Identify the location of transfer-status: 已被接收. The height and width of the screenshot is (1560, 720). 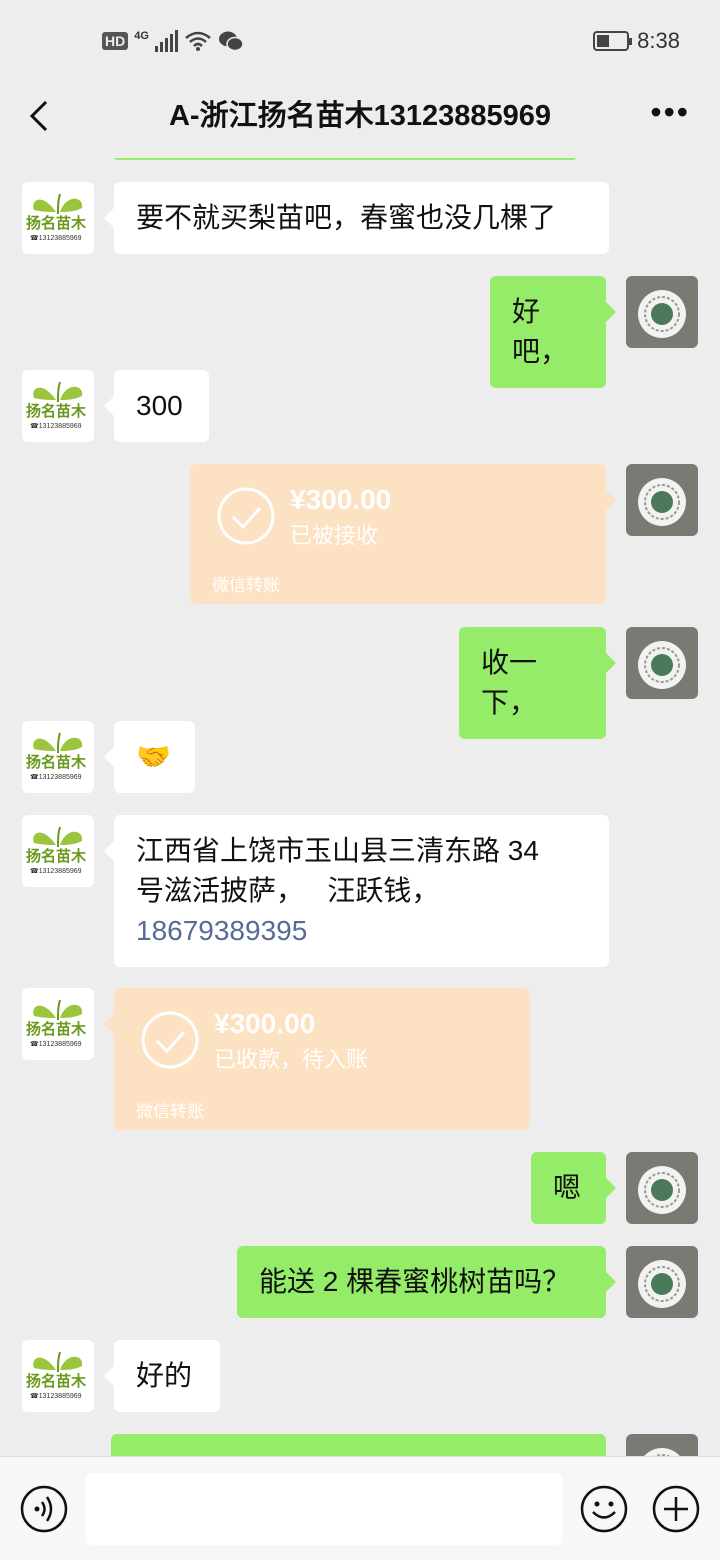
(334, 535).